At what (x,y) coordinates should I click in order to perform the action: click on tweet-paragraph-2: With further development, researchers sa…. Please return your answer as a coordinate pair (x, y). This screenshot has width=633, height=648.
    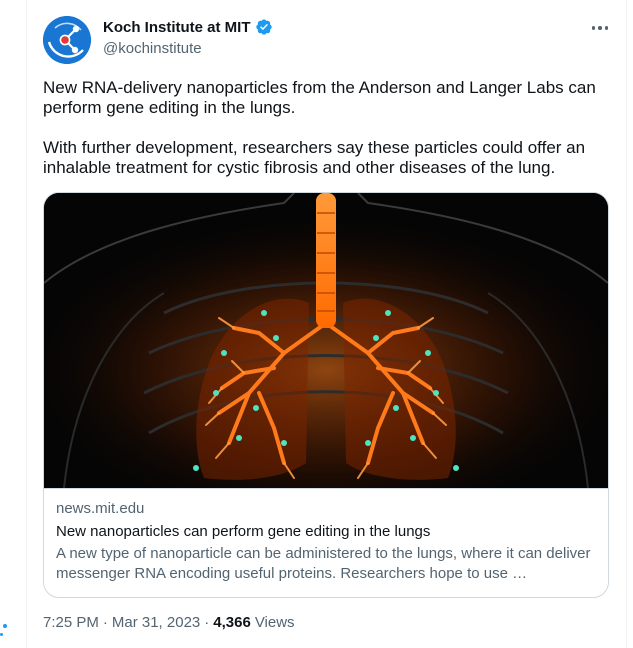
    Looking at the image, I should click on (314, 157).